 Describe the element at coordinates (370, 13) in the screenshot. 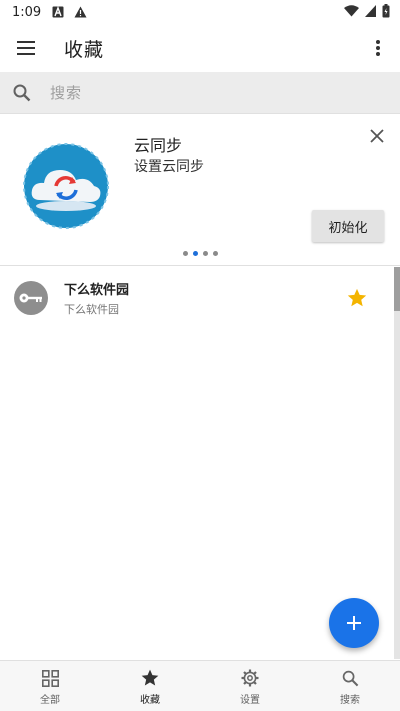

I see `signal-icon` at that location.